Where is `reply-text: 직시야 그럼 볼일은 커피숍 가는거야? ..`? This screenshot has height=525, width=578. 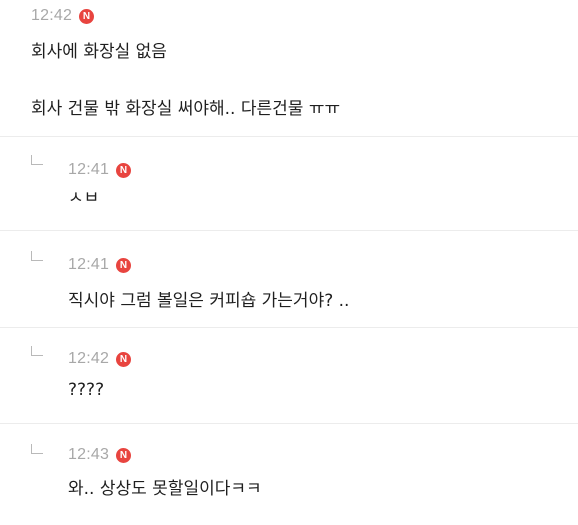
reply-text: 직시야 그럼 볼일은 커피숍 가는거야? .. is located at coordinates (209, 301).